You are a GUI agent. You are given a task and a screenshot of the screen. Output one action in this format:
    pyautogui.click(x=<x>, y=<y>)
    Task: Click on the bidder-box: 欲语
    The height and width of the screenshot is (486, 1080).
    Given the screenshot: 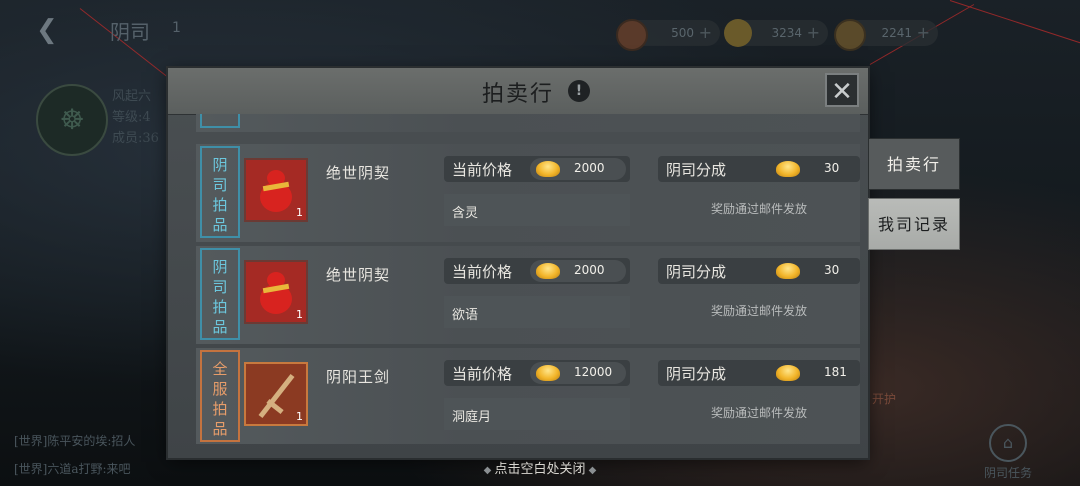 What is the action you would take?
    pyautogui.click(x=537, y=312)
    